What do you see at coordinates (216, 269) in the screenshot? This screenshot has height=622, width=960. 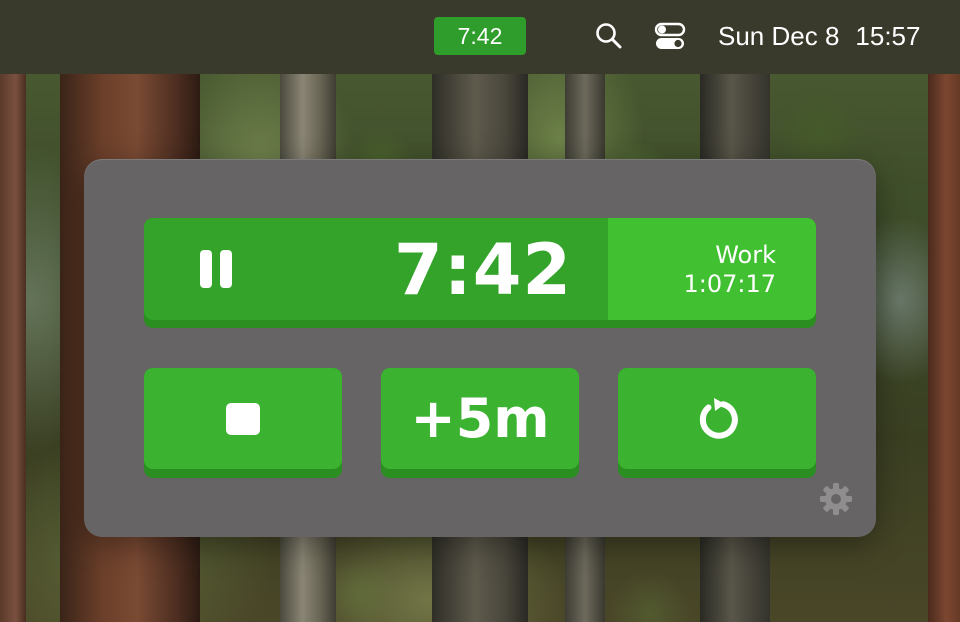 I see `pause-icon` at bounding box center [216, 269].